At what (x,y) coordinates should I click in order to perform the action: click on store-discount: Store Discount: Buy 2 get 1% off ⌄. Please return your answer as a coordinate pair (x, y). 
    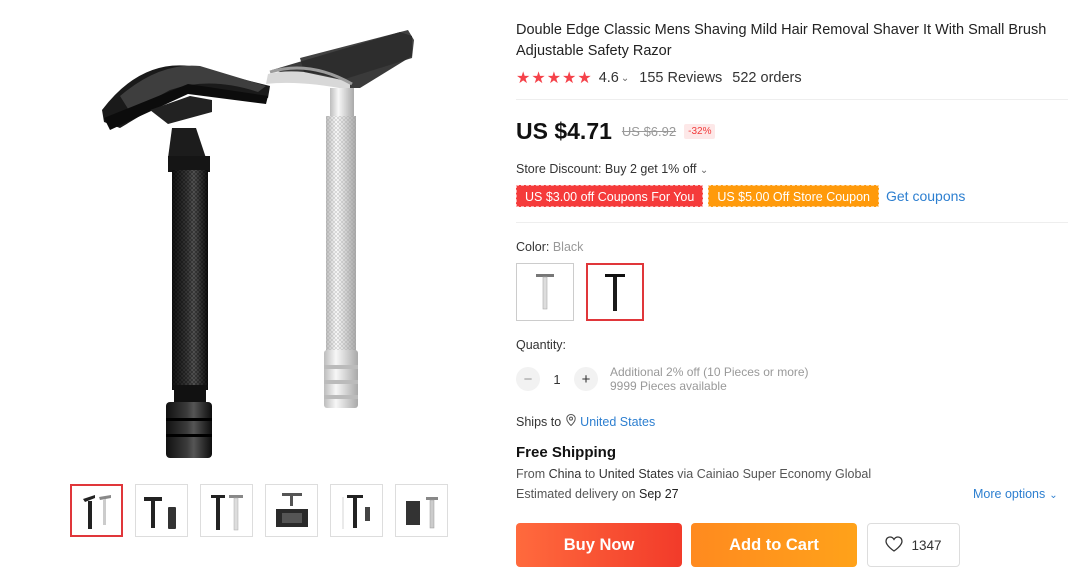
    Looking at the image, I should click on (612, 169).